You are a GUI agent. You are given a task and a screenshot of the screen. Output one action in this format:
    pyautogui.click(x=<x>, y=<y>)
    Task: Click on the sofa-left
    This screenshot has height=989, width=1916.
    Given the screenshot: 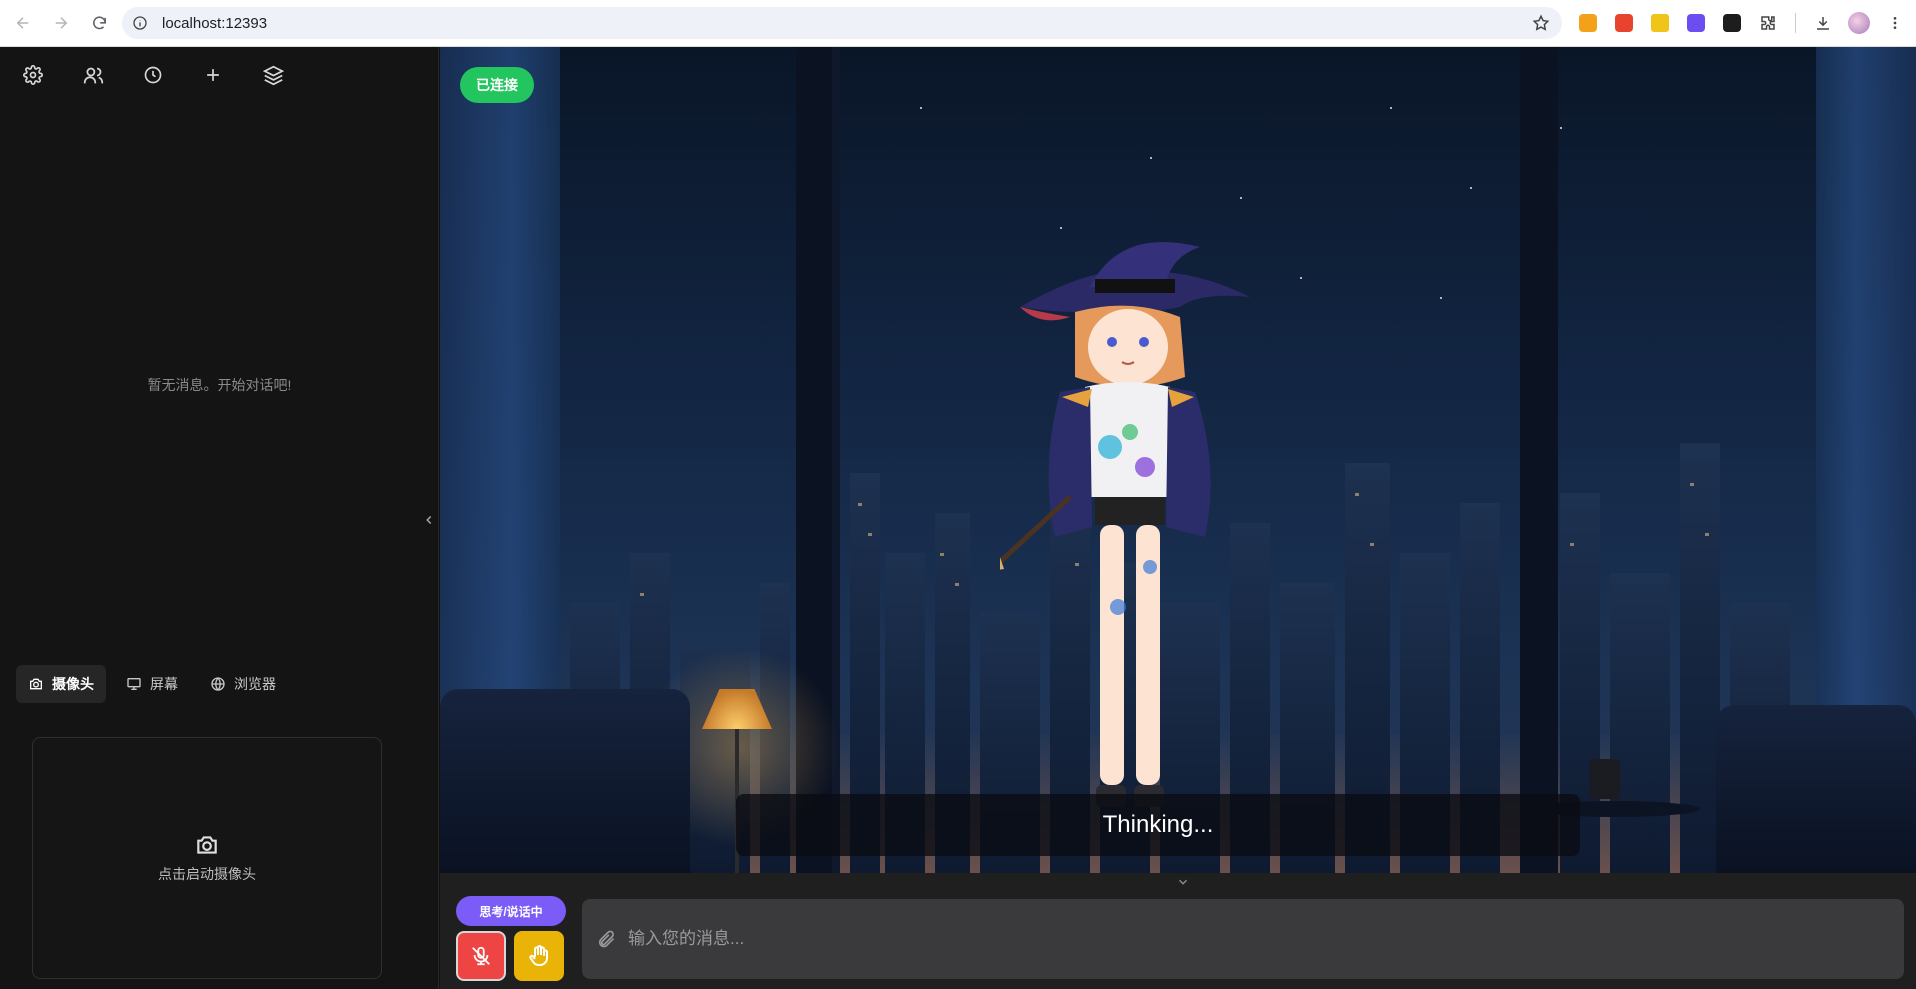 What is the action you would take?
    pyautogui.click(x=565, y=781)
    